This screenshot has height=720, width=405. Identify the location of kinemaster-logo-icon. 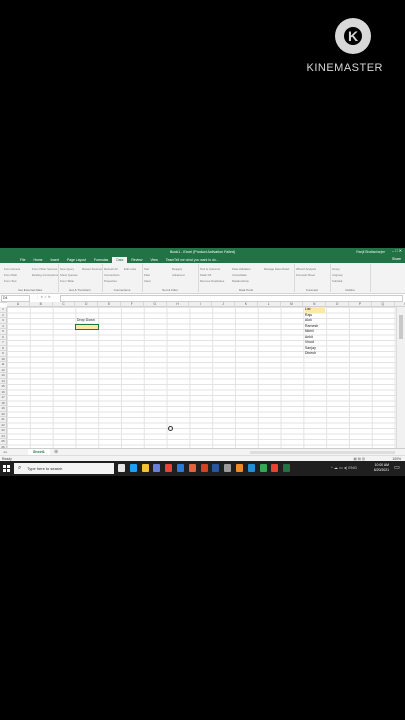
(353, 36).